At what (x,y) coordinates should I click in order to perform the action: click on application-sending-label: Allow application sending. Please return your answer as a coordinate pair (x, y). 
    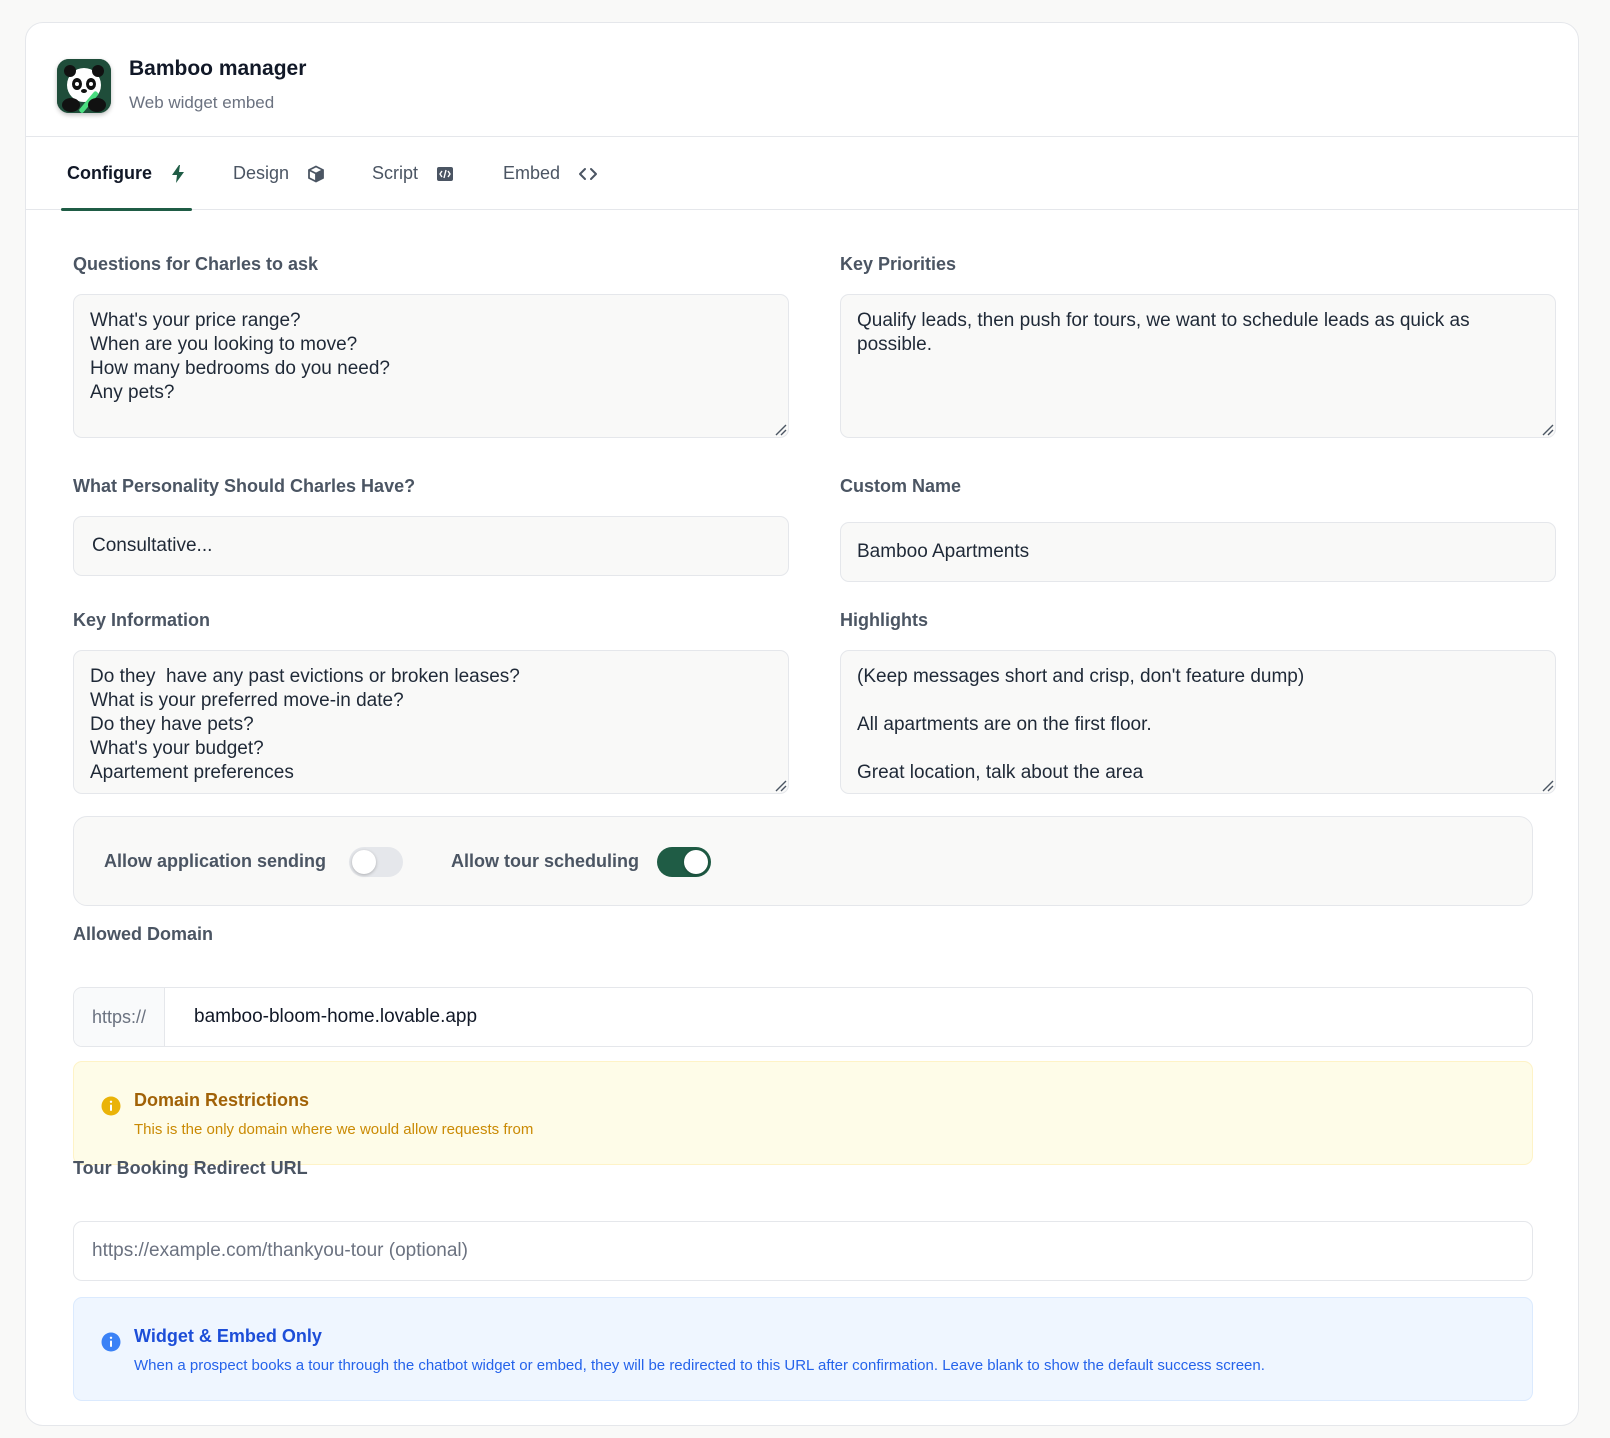
    Looking at the image, I should click on (215, 861).